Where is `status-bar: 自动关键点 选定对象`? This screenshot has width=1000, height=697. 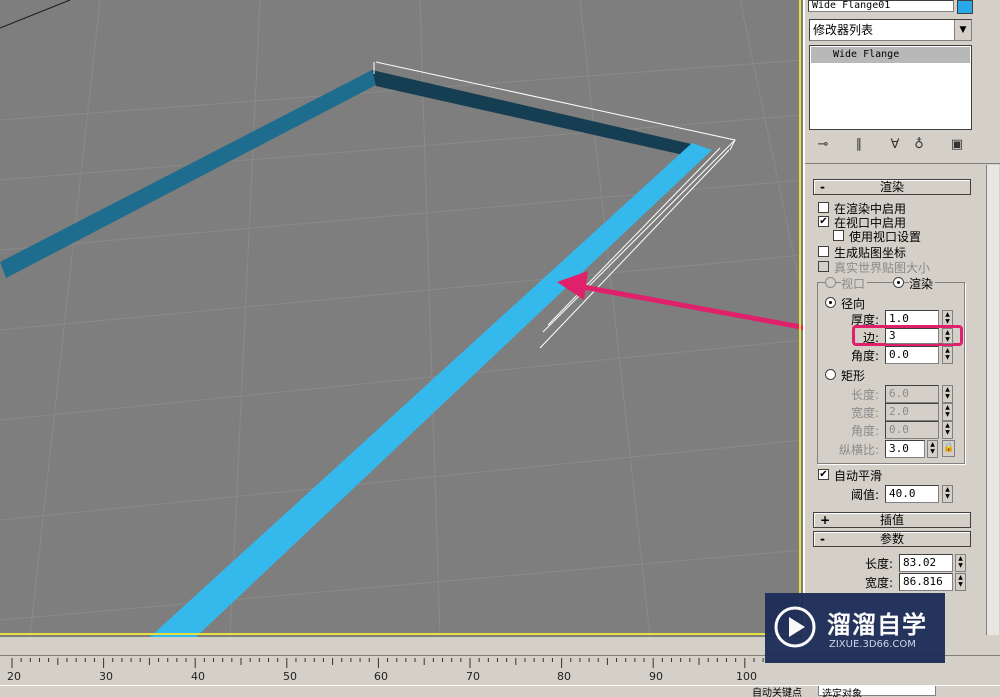 status-bar: 自动关键点 选定对象 is located at coordinates (500, 691).